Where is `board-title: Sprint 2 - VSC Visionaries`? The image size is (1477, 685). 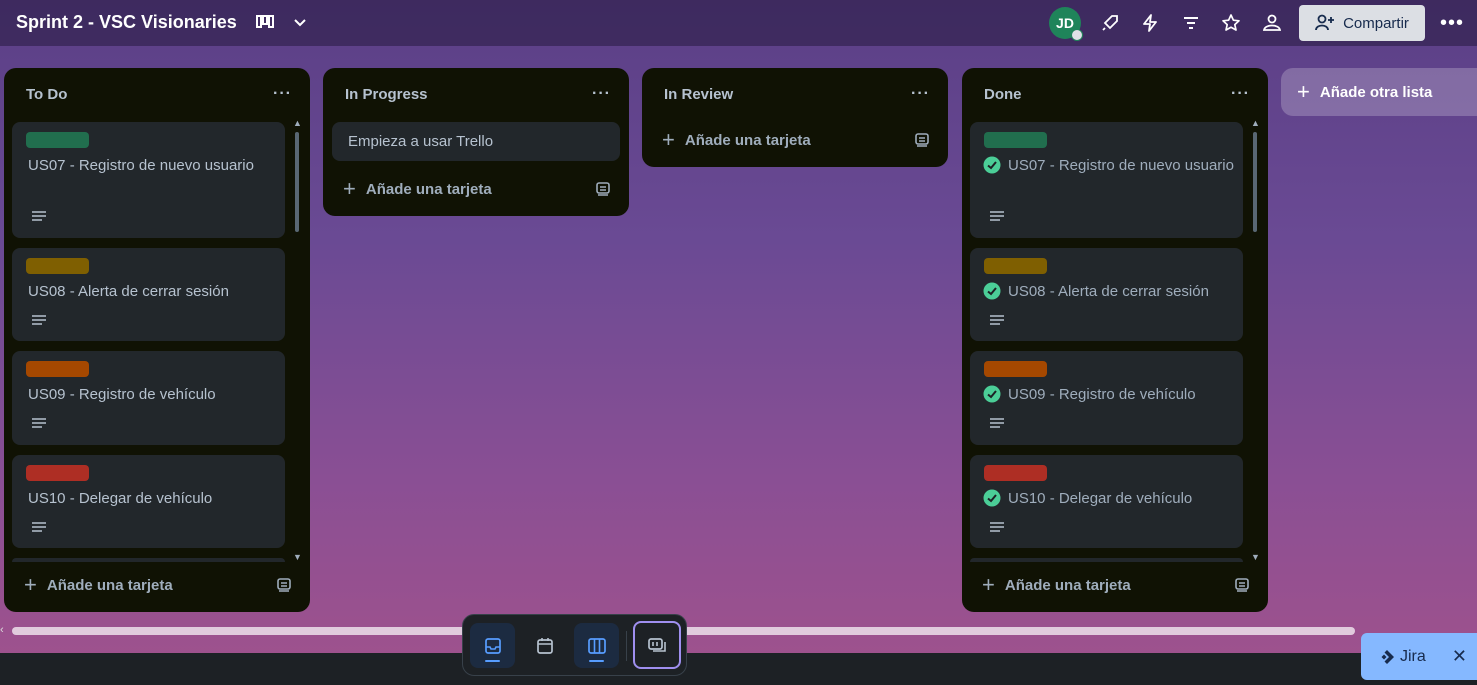
board-title: Sprint 2 - VSC Visionaries is located at coordinates (126, 22).